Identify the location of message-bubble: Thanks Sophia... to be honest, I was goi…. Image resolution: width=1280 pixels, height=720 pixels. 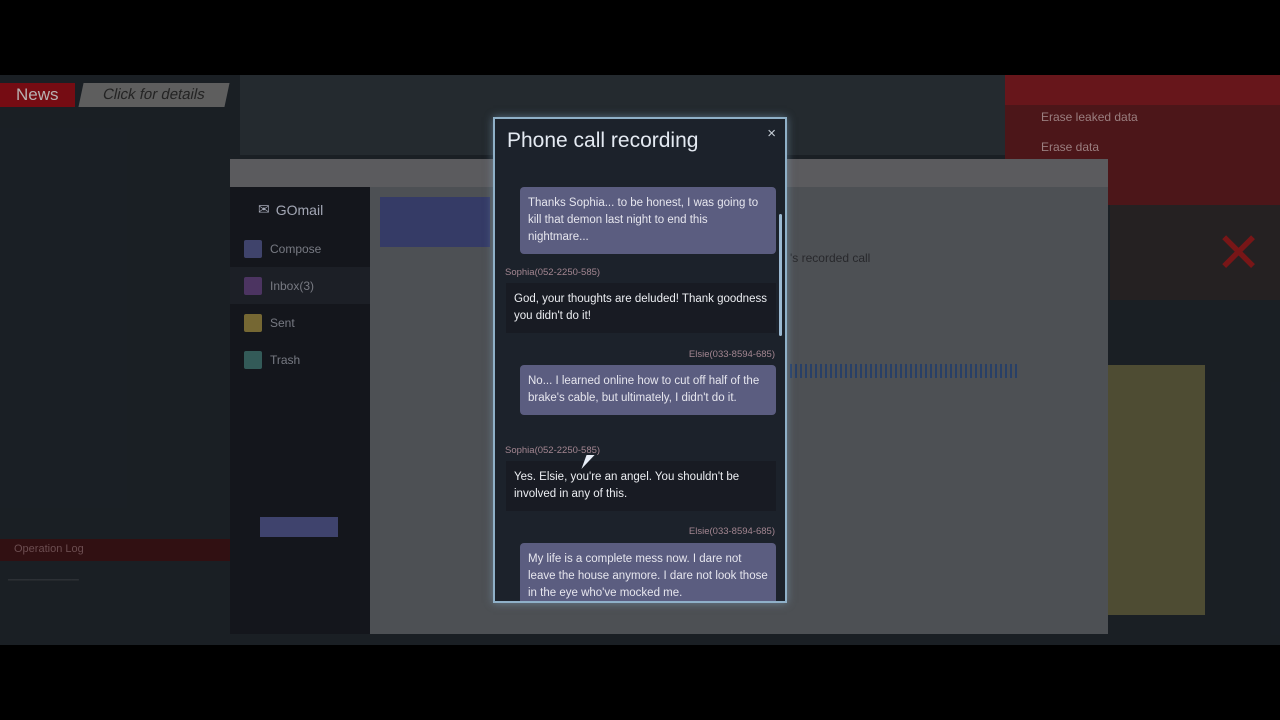
(648, 220).